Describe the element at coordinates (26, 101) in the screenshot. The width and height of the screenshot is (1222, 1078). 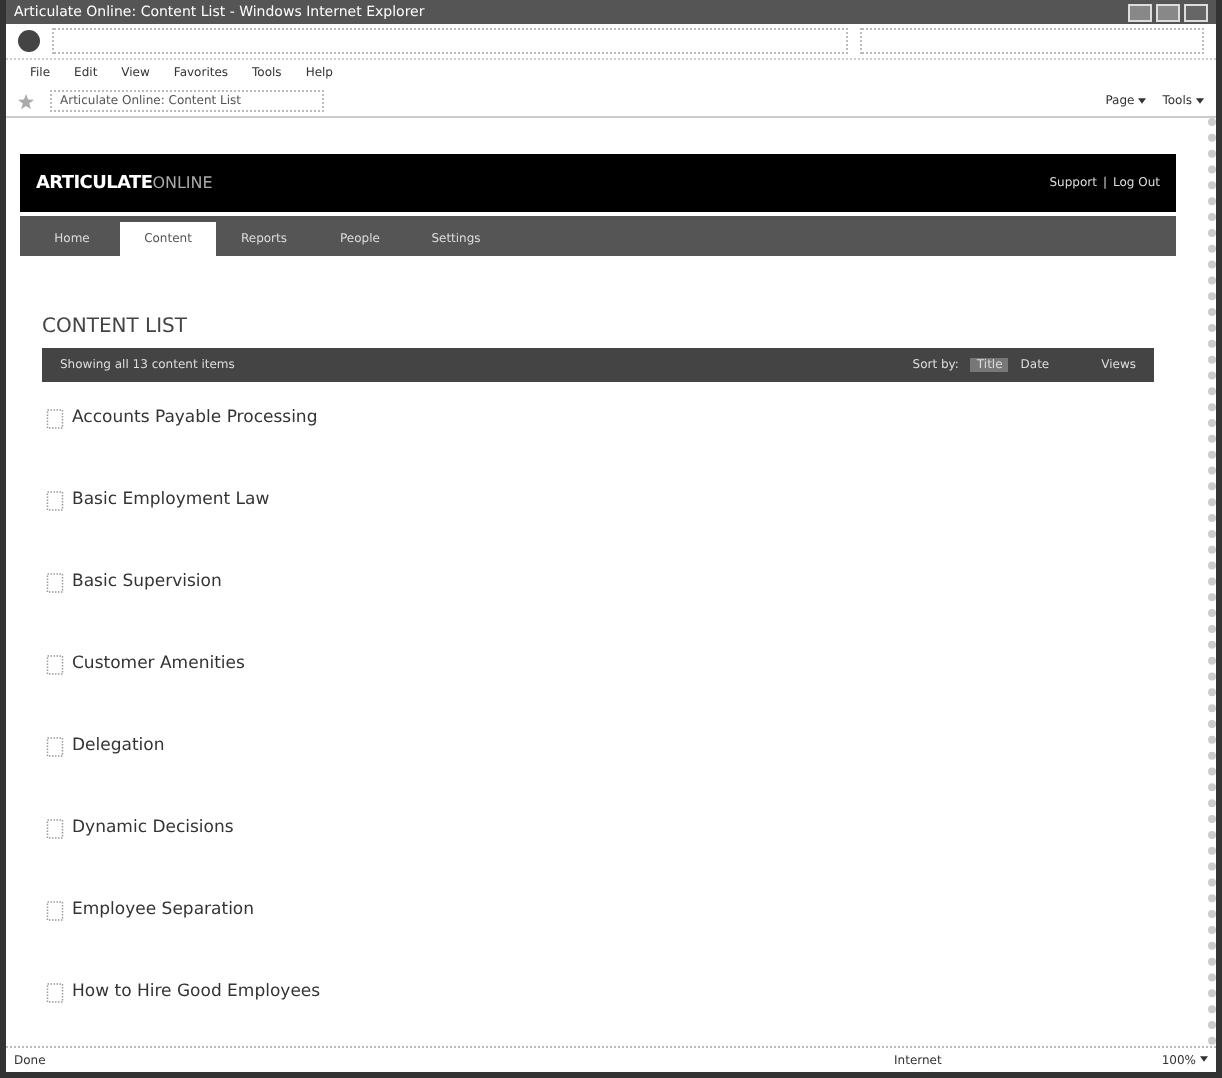
I see `star-icon` at that location.